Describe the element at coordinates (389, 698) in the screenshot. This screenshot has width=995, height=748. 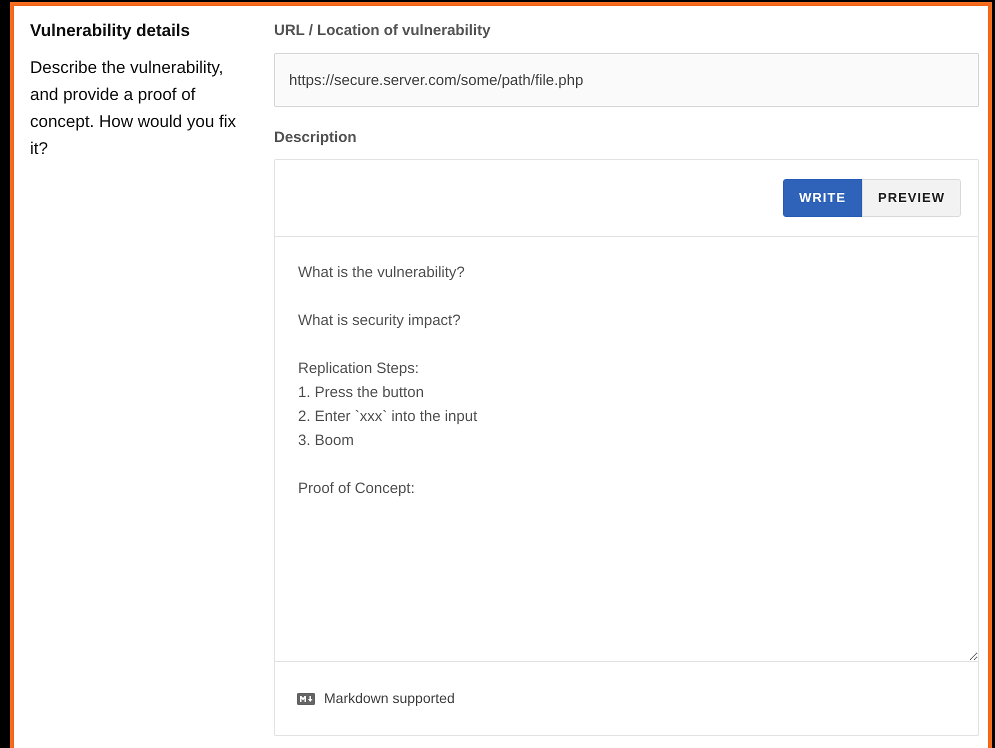
I see `markdown-note: Markdown supported` at that location.